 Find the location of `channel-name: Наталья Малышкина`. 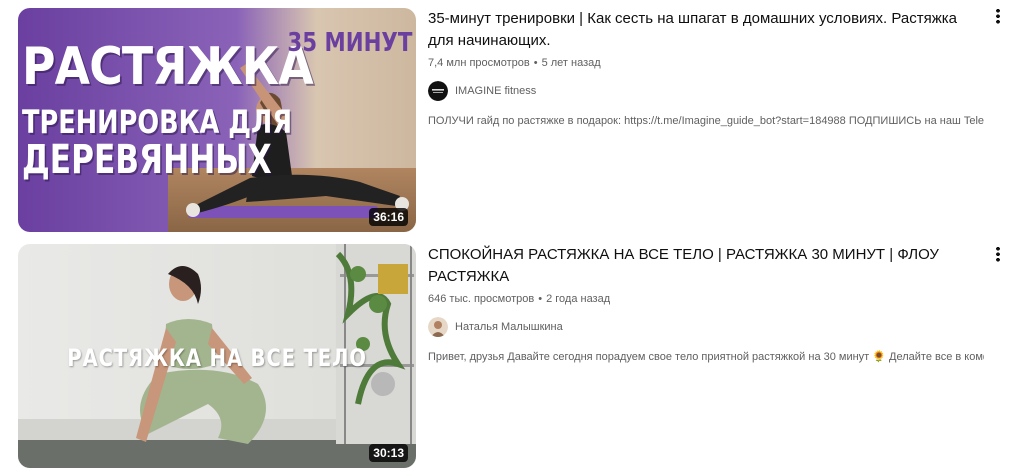

channel-name: Наталья Малышкина is located at coordinates (509, 327).